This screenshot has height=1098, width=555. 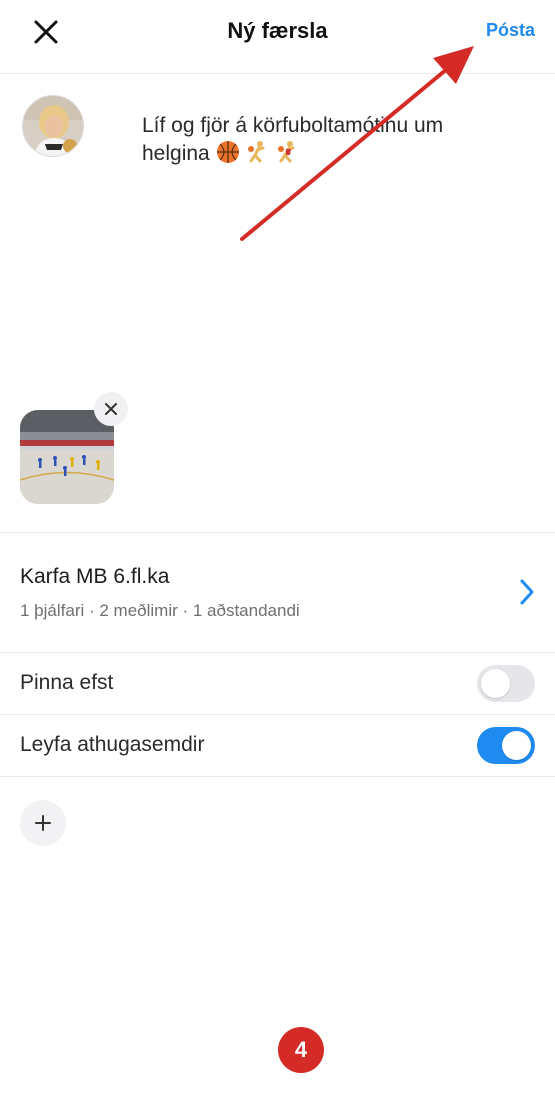 I want to click on pin-row: Pinna efst, so click(x=277, y=683).